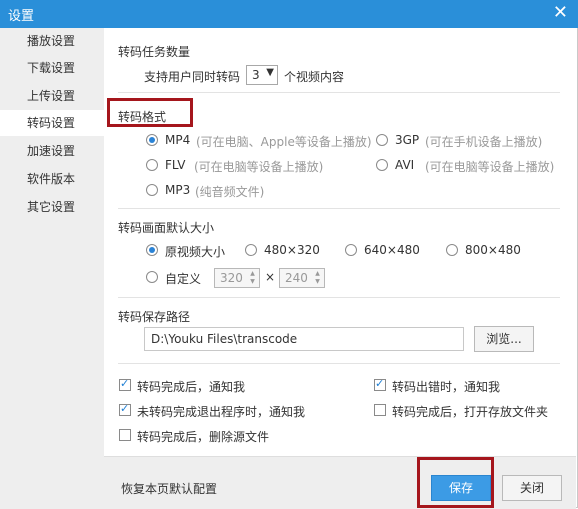 Image resolution: width=578 pixels, height=509 pixels. I want to click on custom-height-value: 240, so click(296, 278).